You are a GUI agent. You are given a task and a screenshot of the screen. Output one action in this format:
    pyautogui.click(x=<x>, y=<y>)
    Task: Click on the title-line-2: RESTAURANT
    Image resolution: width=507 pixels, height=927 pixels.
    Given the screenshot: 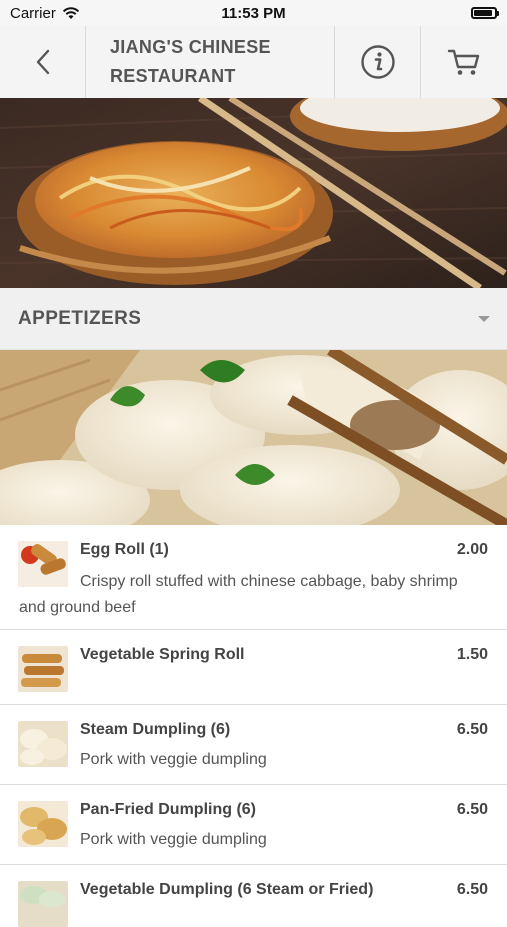 What is the action you would take?
    pyautogui.click(x=173, y=76)
    